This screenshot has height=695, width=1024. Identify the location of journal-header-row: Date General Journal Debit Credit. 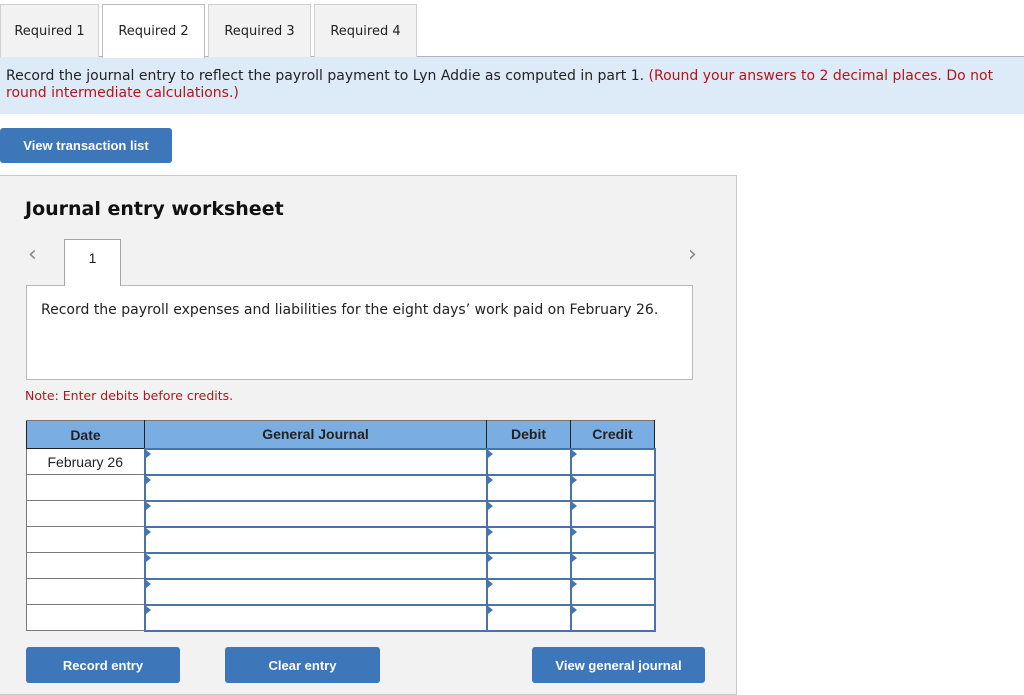
(340, 434).